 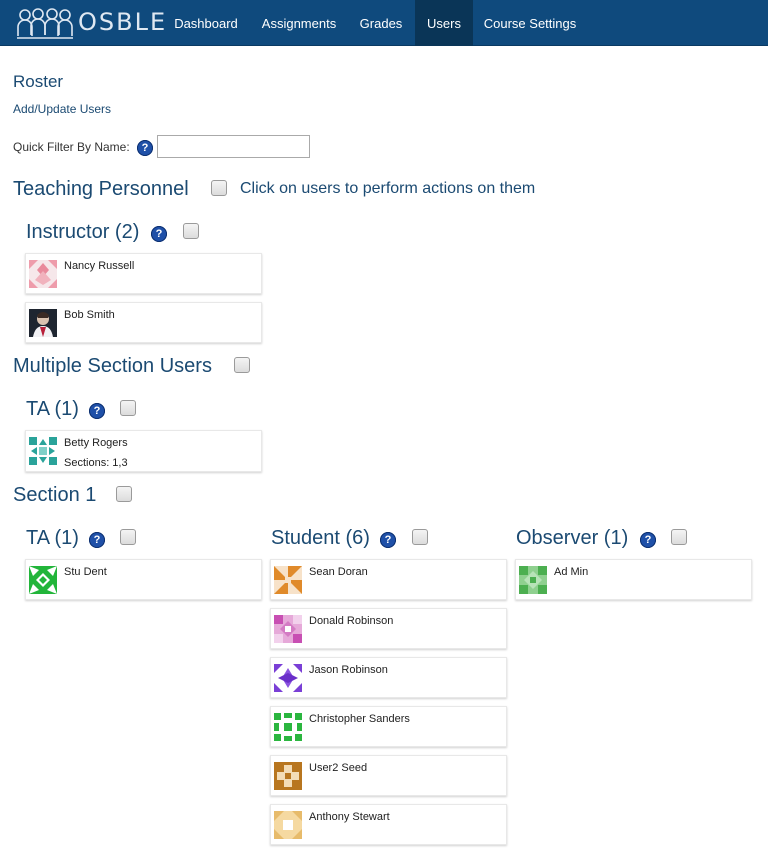 I want to click on user-card-christopher-sanders: Christopher Sanders, so click(x=388, y=726).